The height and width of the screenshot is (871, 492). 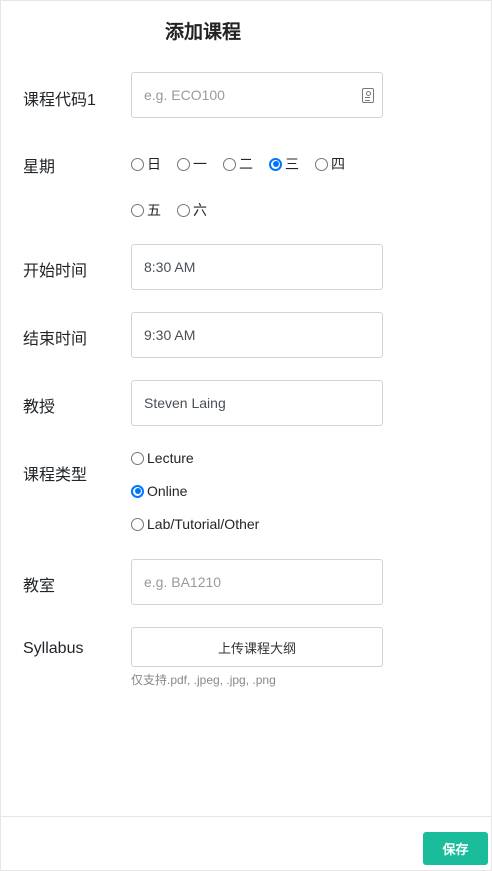 What do you see at coordinates (246, 164) in the screenshot?
I see `weekday-option-label: 二` at bounding box center [246, 164].